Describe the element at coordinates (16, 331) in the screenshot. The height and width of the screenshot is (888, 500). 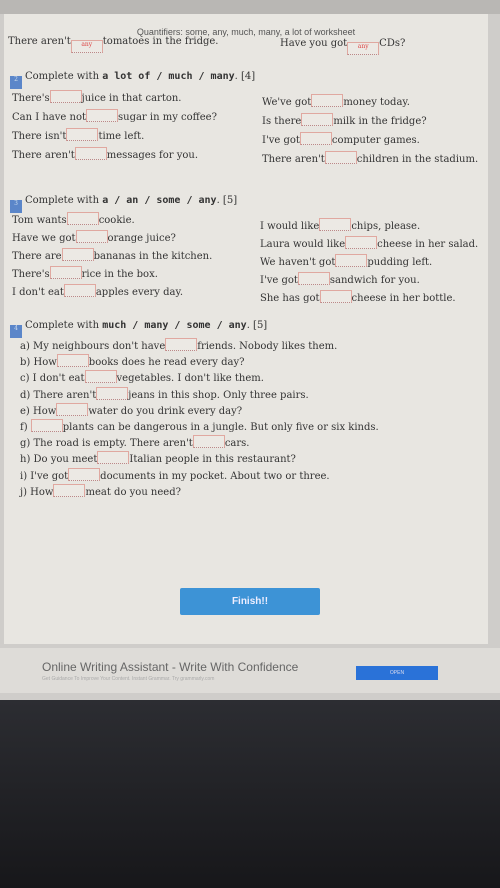
I see `section-number: 4` at that location.